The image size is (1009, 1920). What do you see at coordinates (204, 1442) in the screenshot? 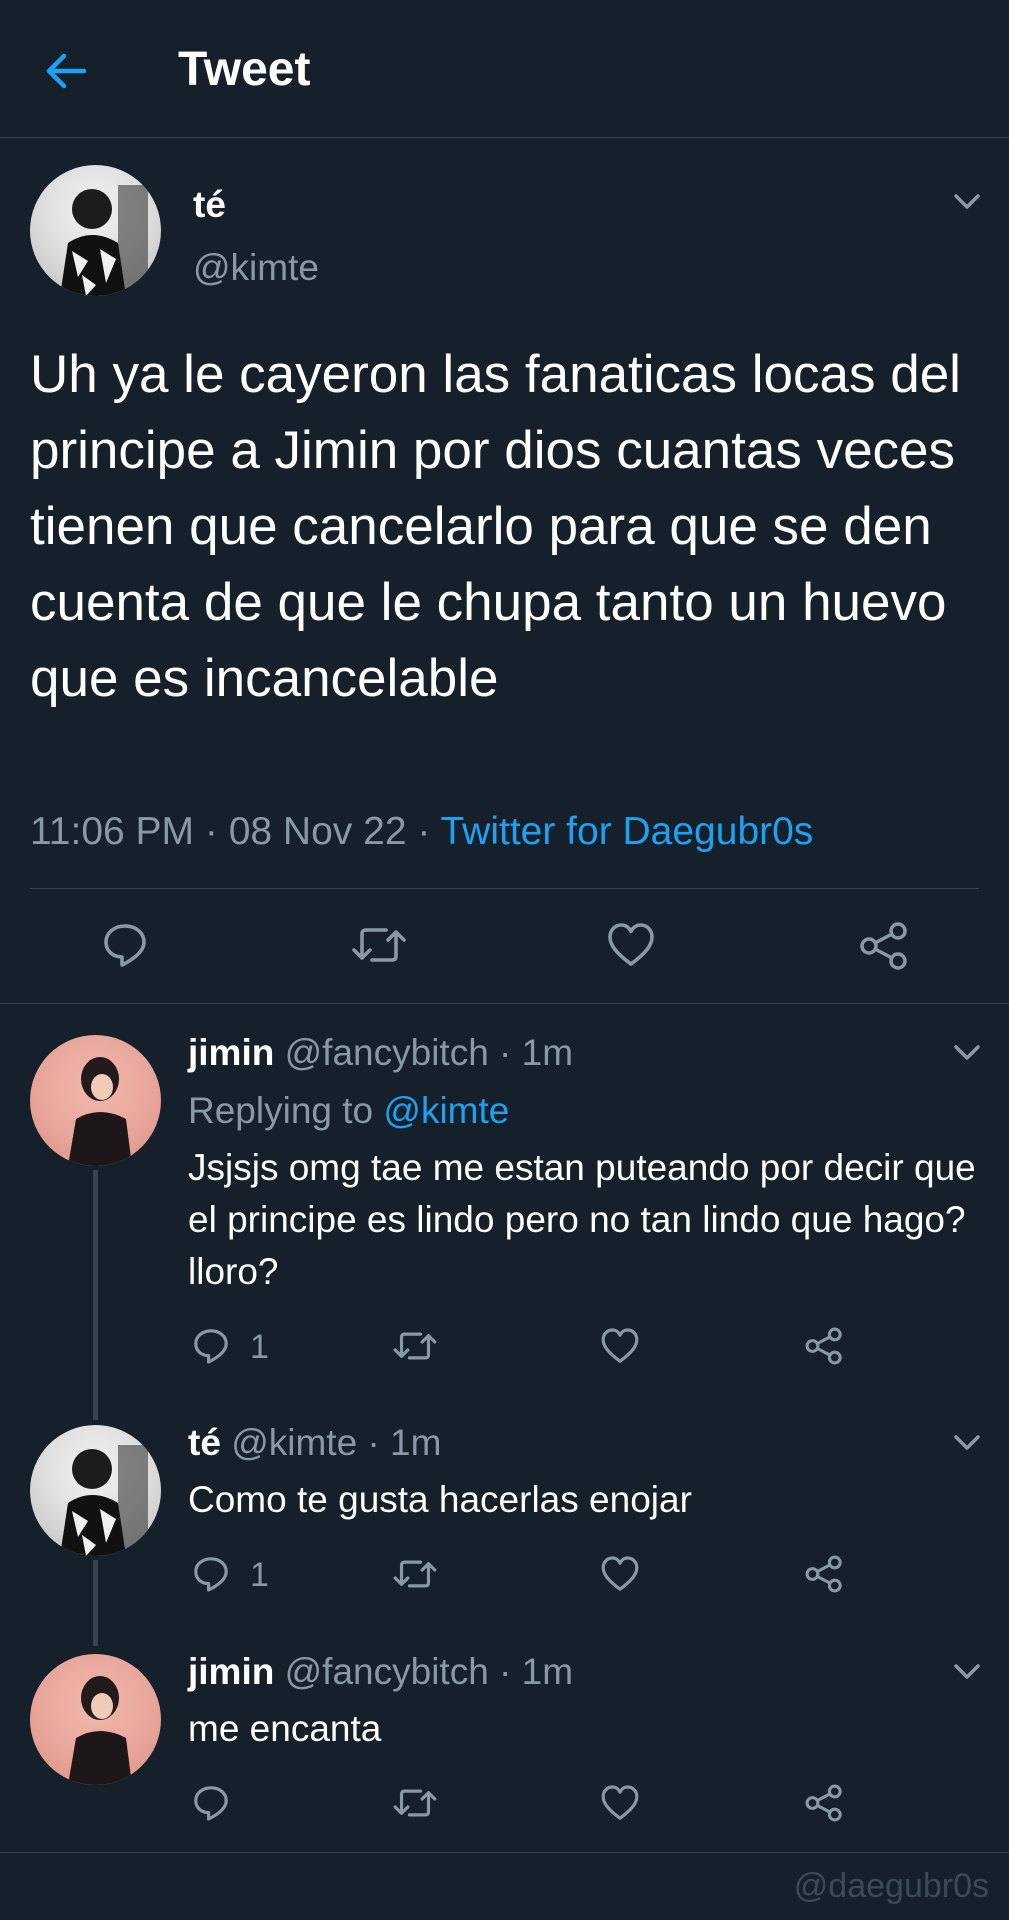
I see `reply-author-name: té` at bounding box center [204, 1442].